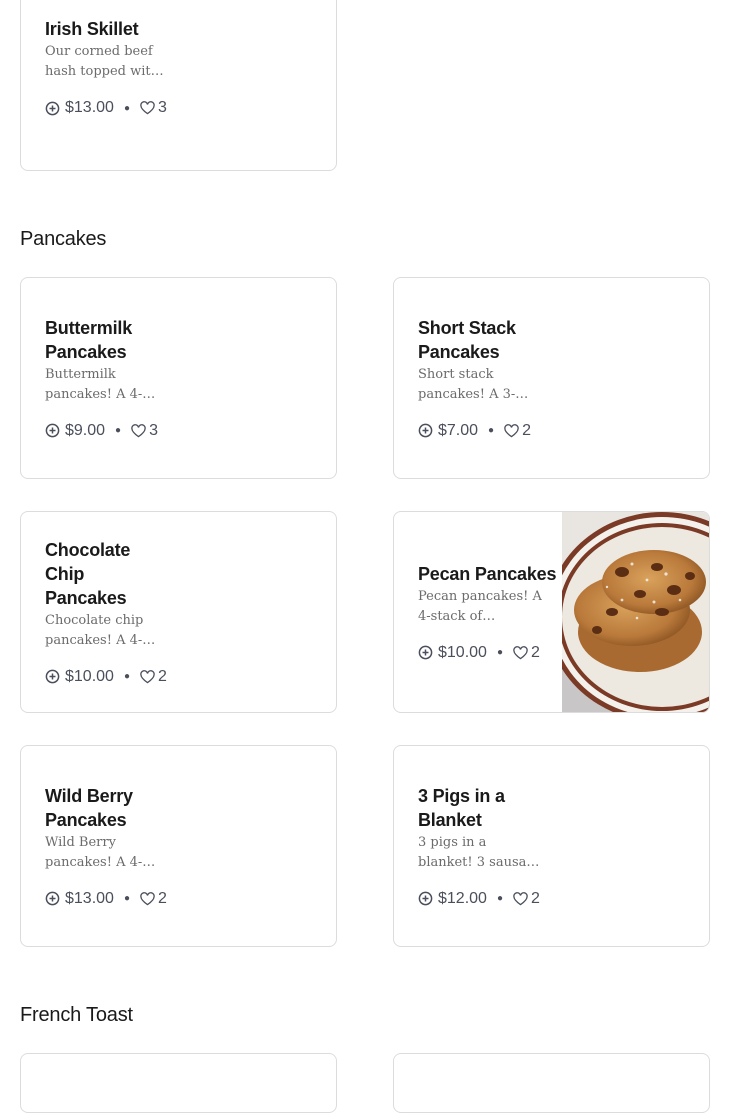  What do you see at coordinates (76, 1015) in the screenshot?
I see `section-title-french-toast: French Toast` at bounding box center [76, 1015].